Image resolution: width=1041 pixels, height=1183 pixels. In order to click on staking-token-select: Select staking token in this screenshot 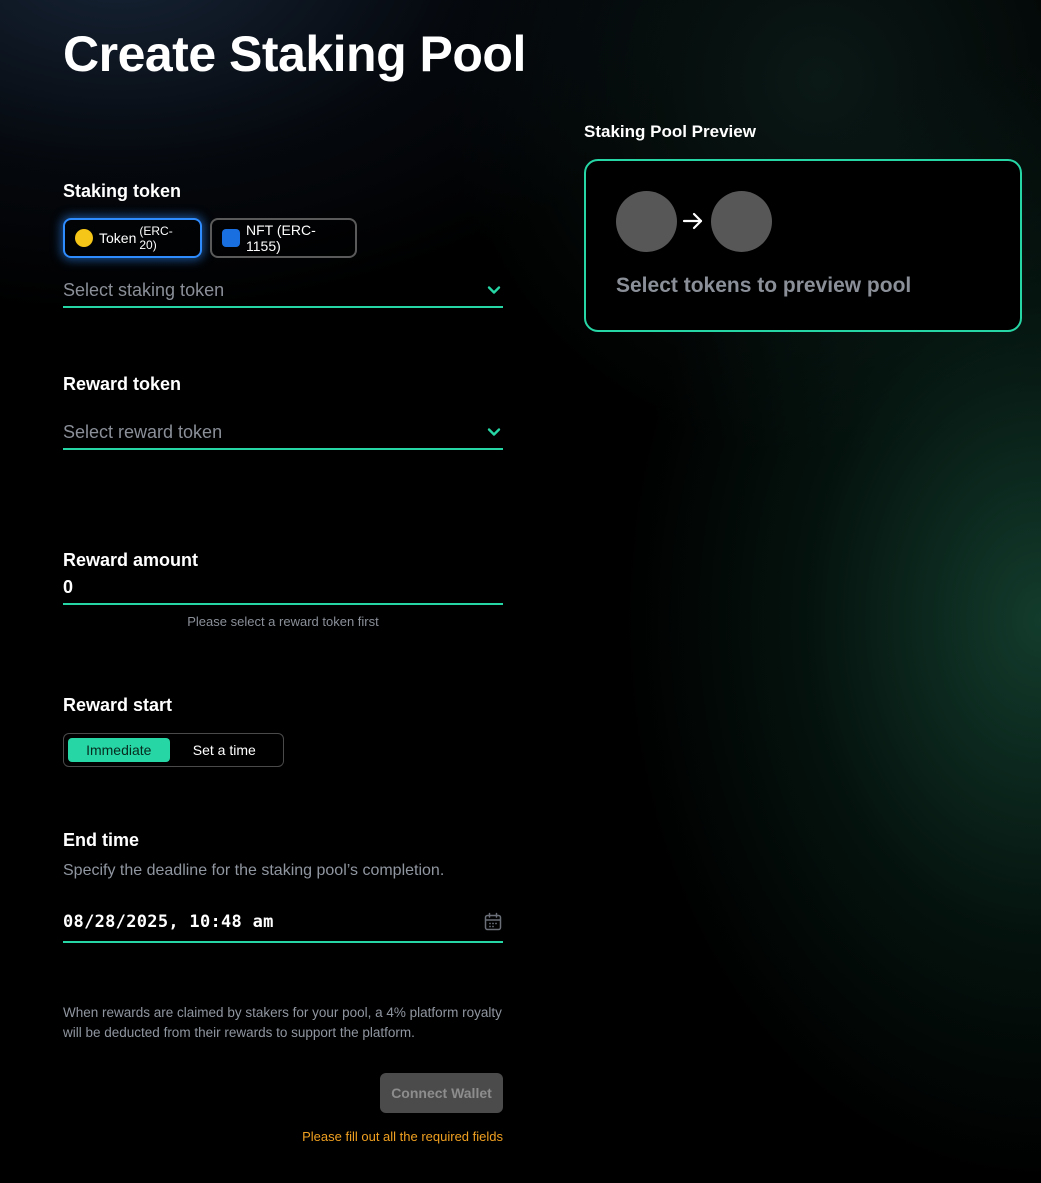, I will do `click(283, 291)`.